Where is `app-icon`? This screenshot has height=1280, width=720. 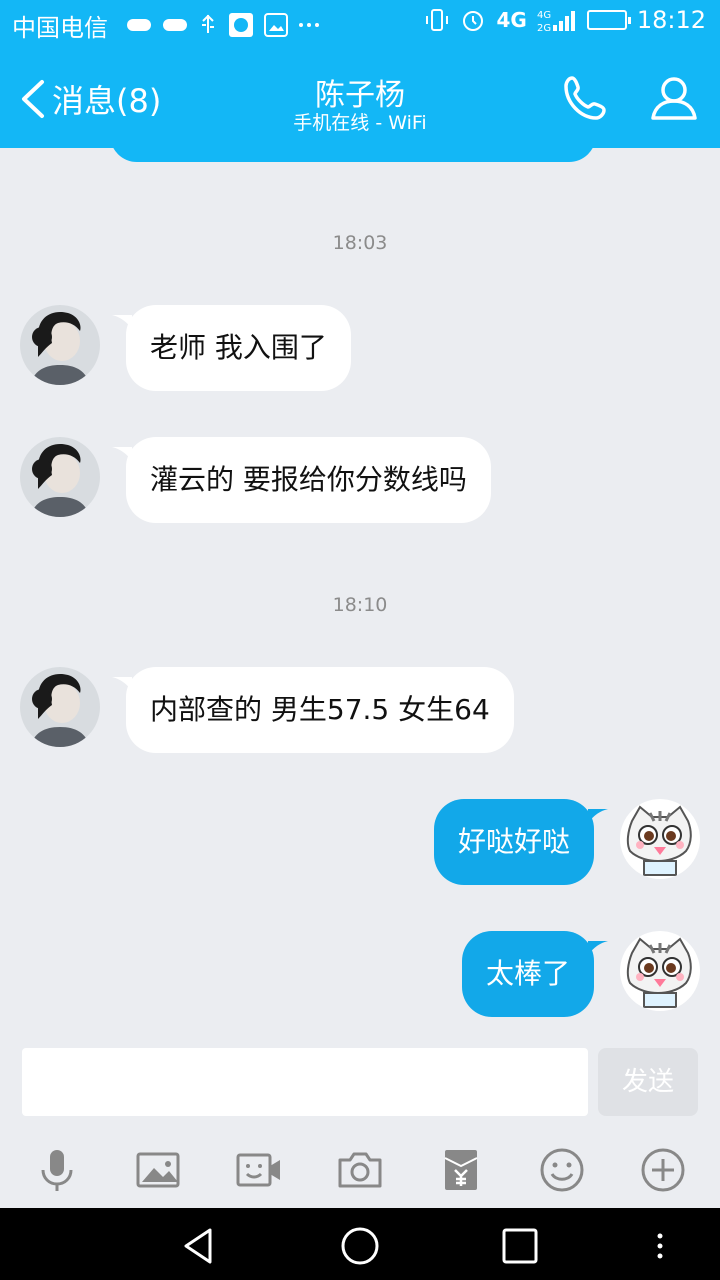 app-icon is located at coordinates (241, 25).